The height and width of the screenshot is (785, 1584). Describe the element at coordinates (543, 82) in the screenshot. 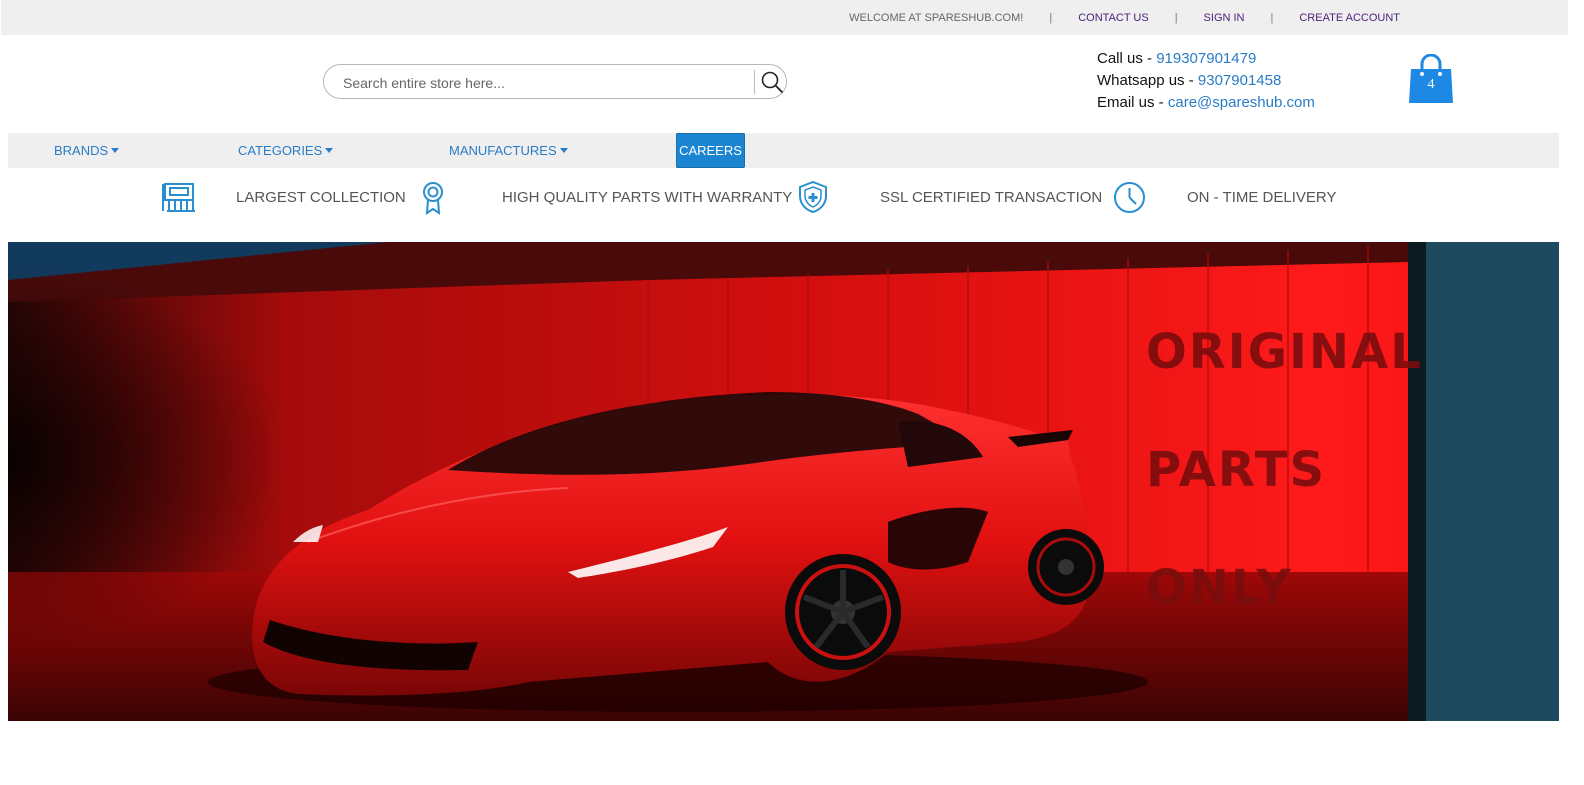

I see `search-input` at that location.